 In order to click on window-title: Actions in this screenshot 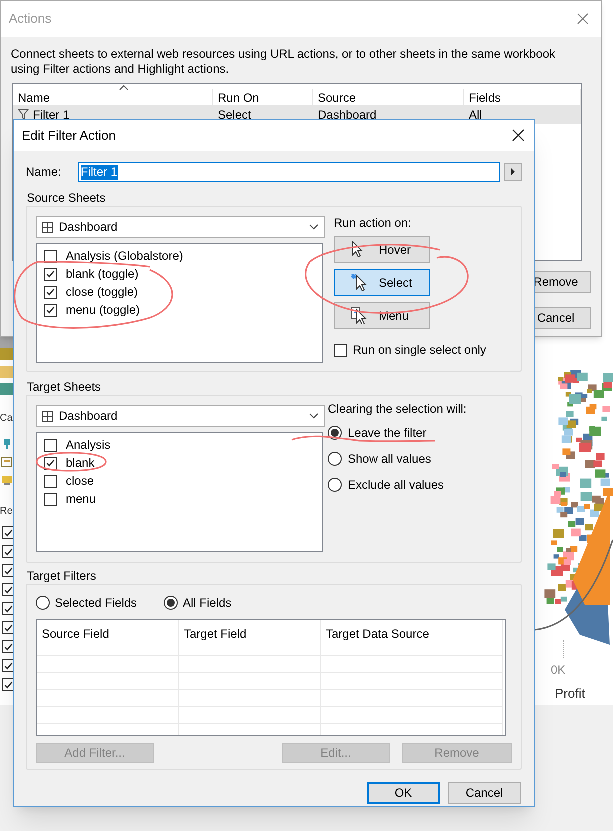, I will do `click(30, 19)`.